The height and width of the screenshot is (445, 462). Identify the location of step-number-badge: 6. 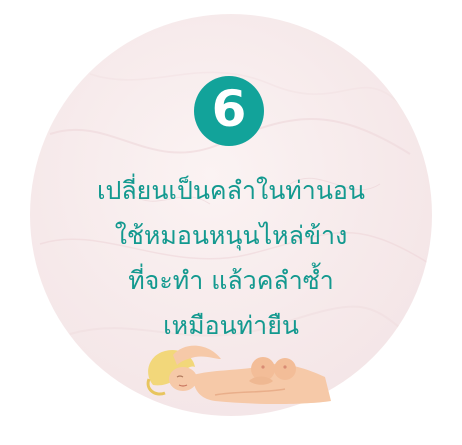
(229, 111).